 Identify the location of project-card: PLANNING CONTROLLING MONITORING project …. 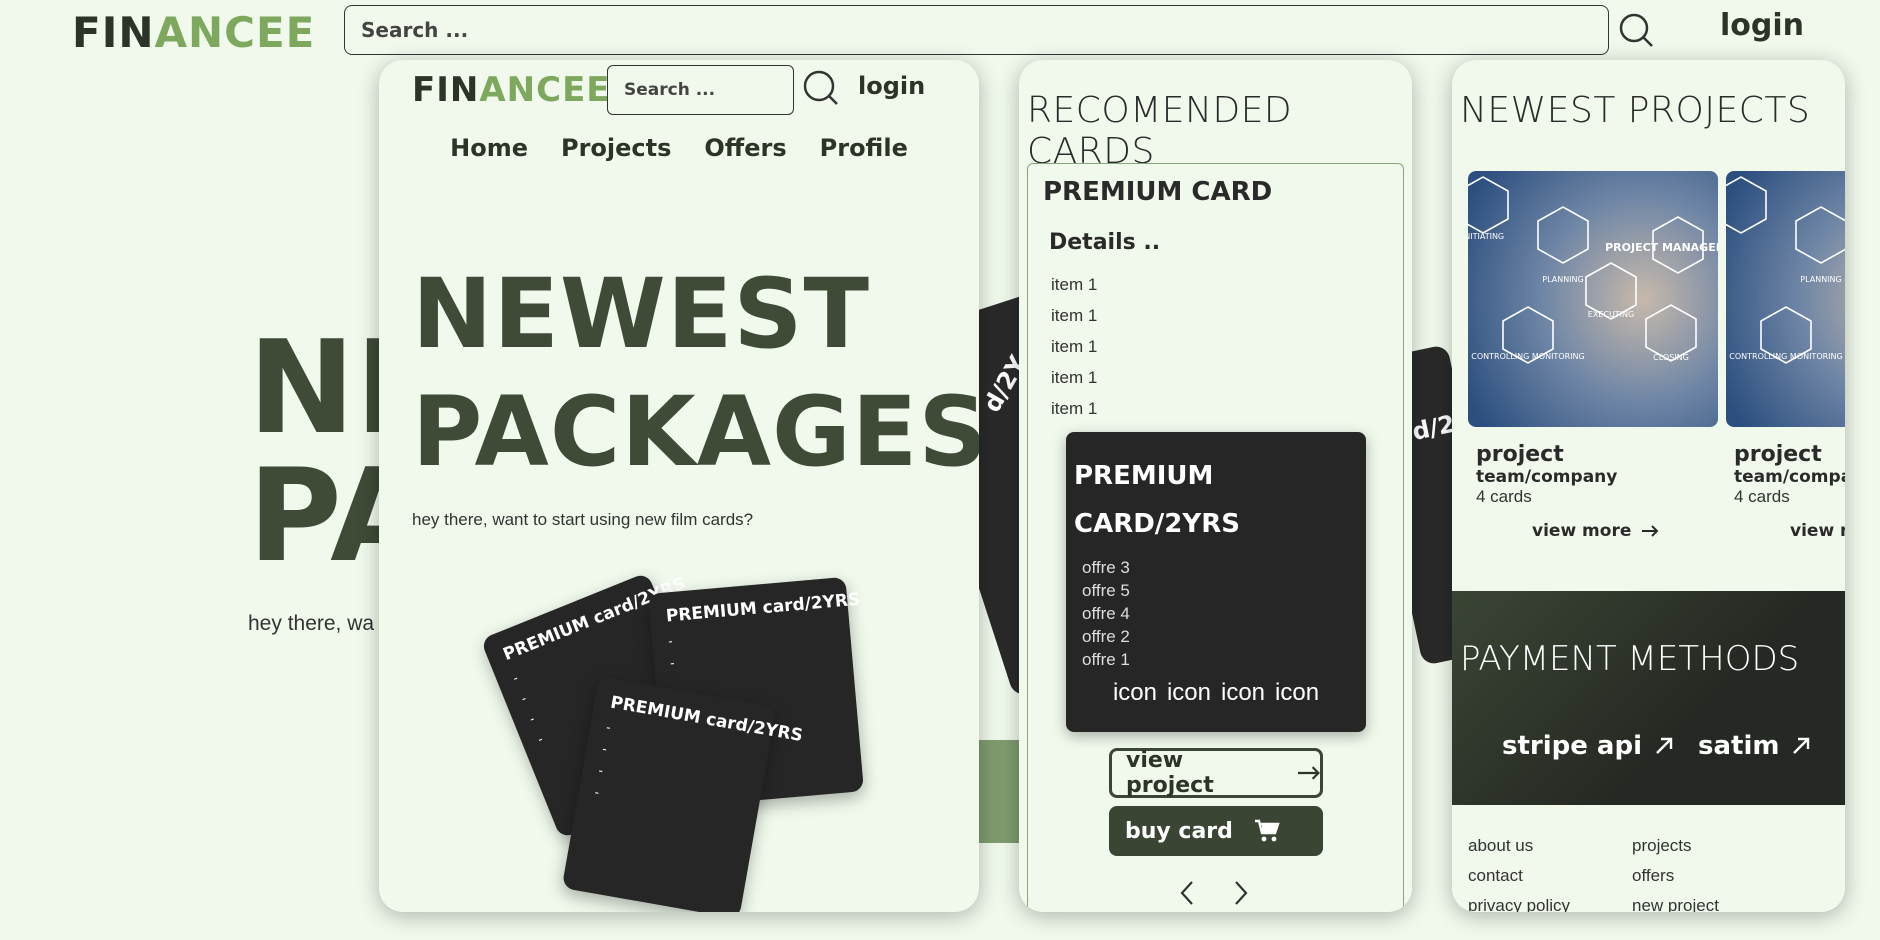
(1780, 356).